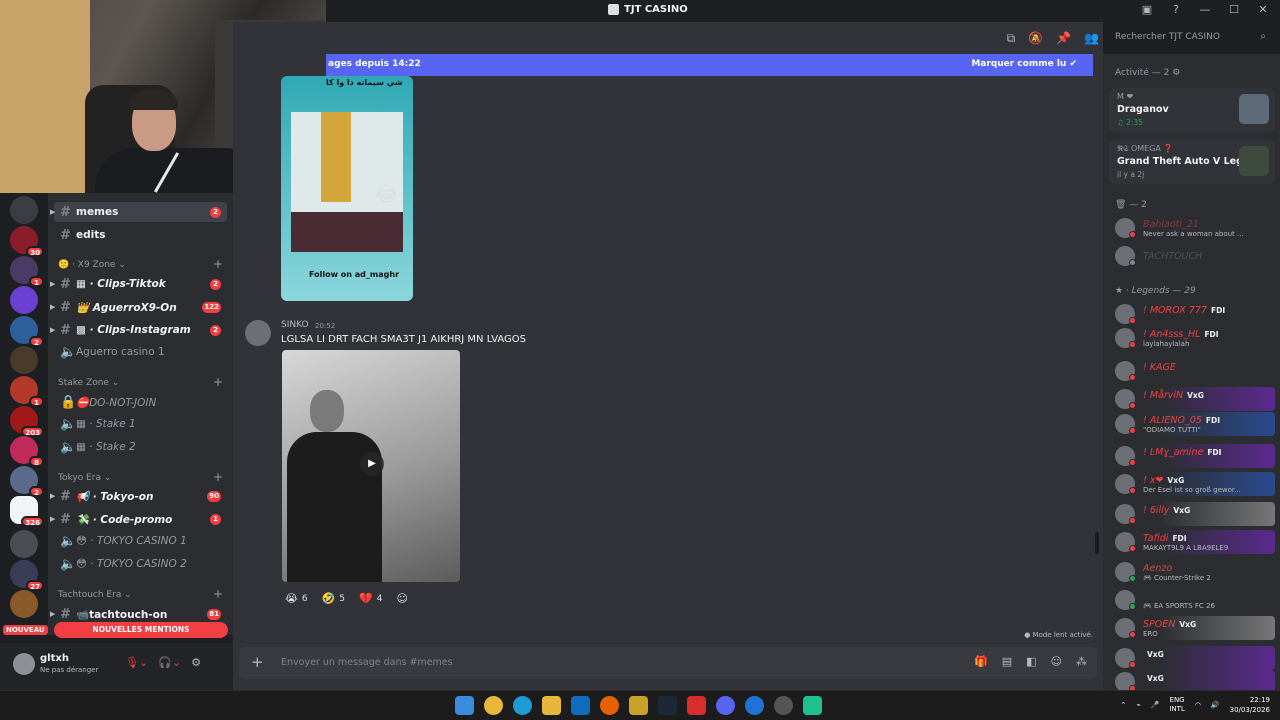  I want to click on category-stake-zone: Stake Zone ⌄ +, so click(140, 382).